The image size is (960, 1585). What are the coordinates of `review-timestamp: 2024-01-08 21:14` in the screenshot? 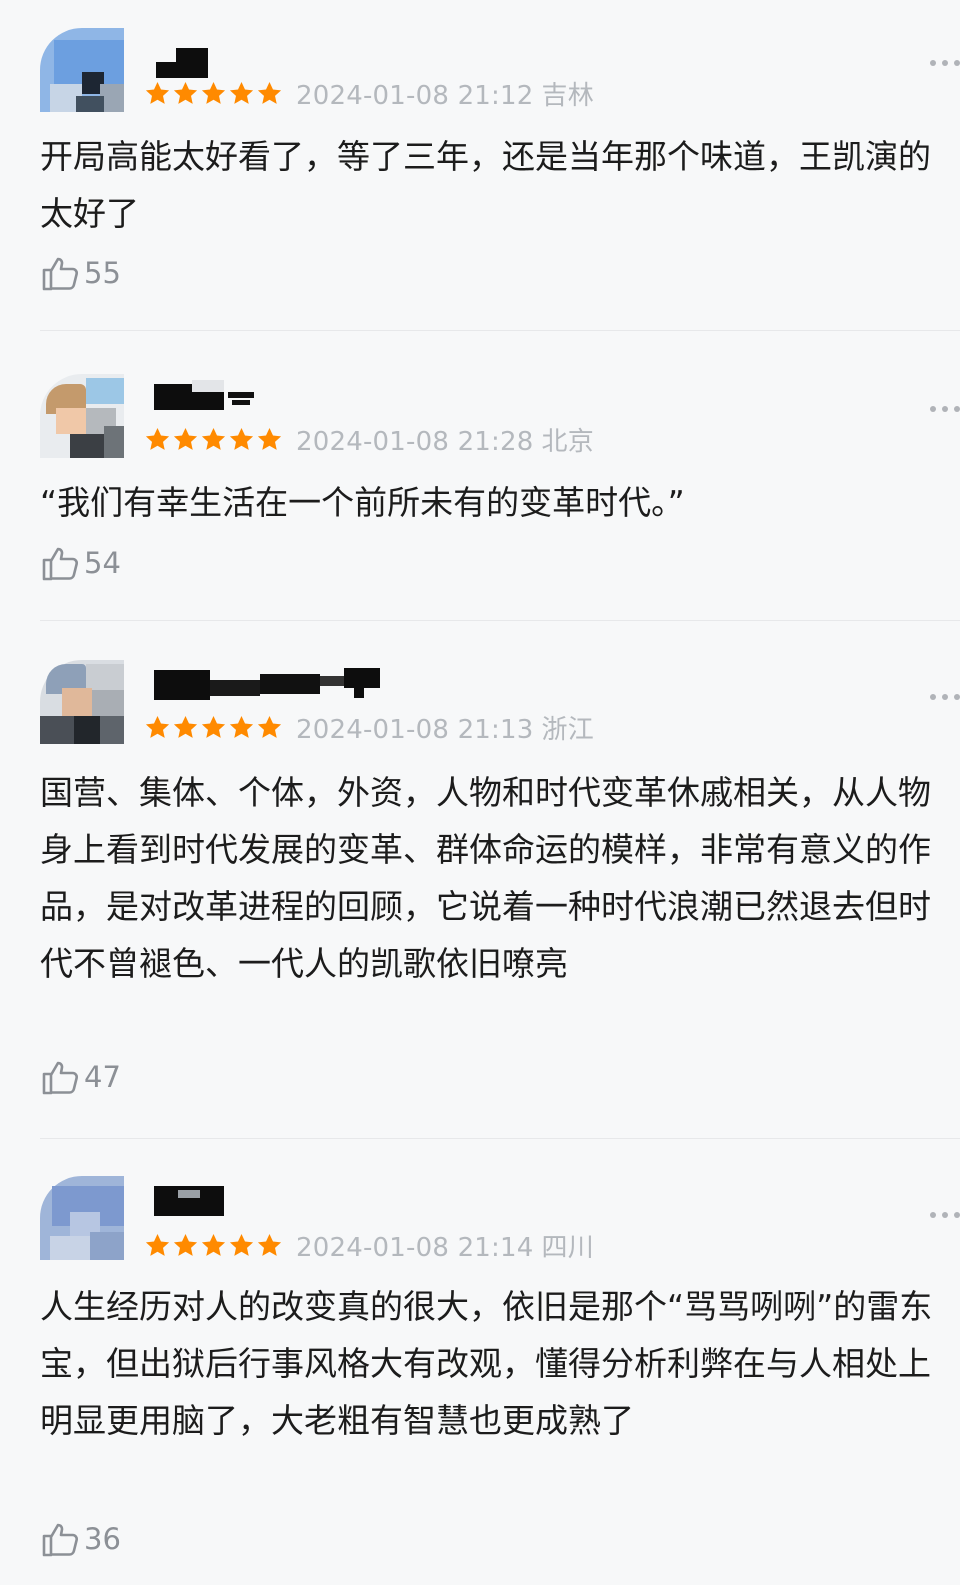 It's located at (415, 1247).